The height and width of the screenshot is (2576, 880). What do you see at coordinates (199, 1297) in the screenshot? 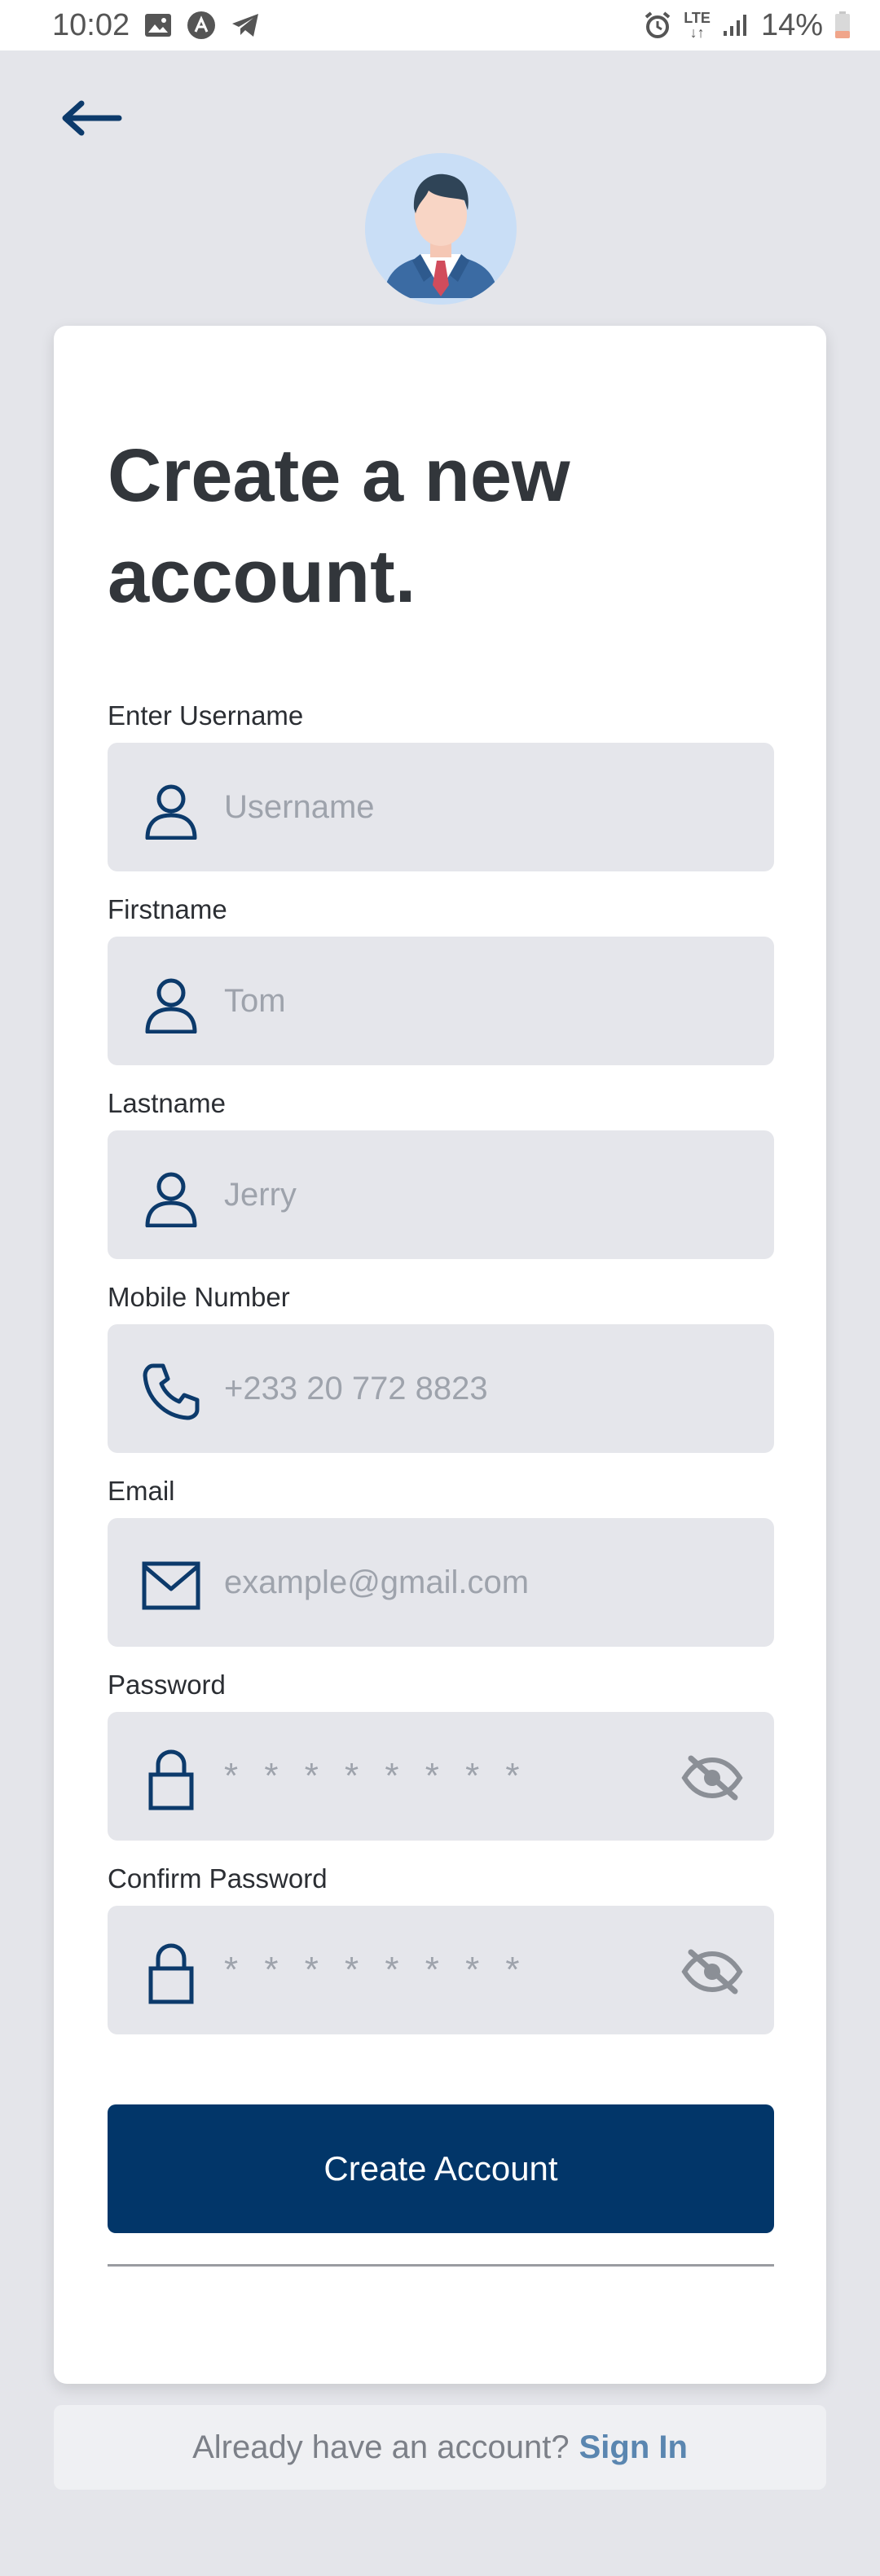
I see `mobile-label: Mobile Number` at bounding box center [199, 1297].